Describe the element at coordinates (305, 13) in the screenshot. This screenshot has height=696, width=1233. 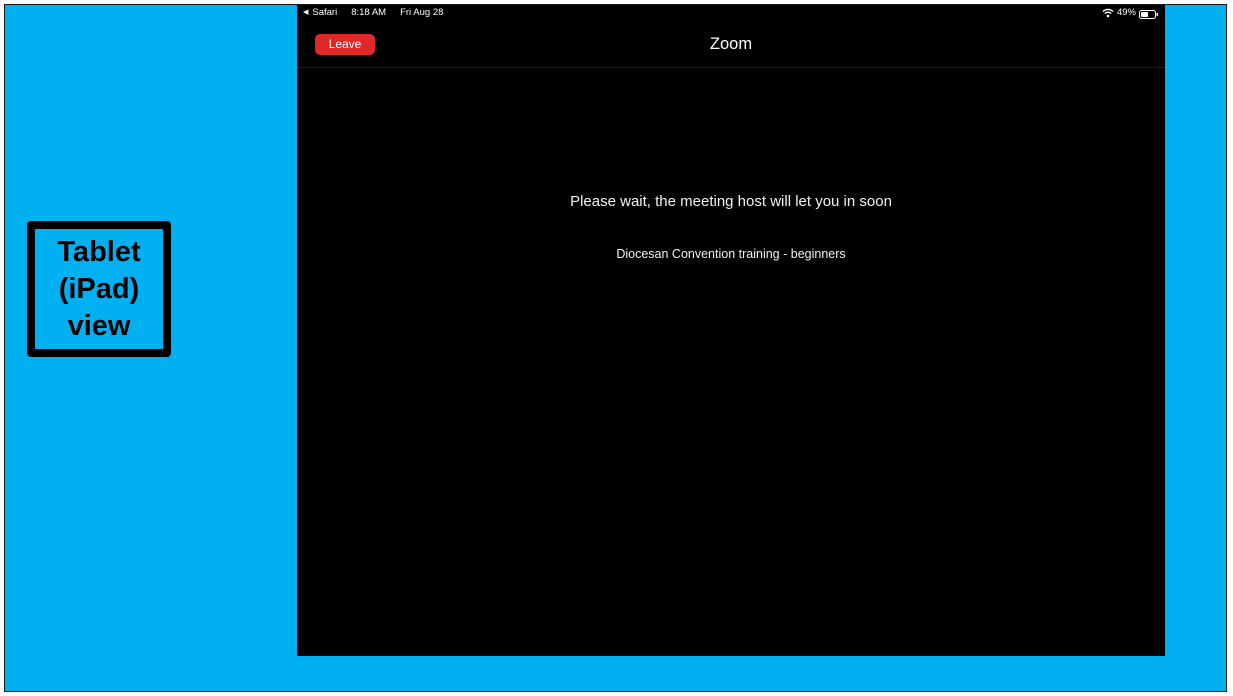
I see `back-arrow-icon: ◀` at that location.